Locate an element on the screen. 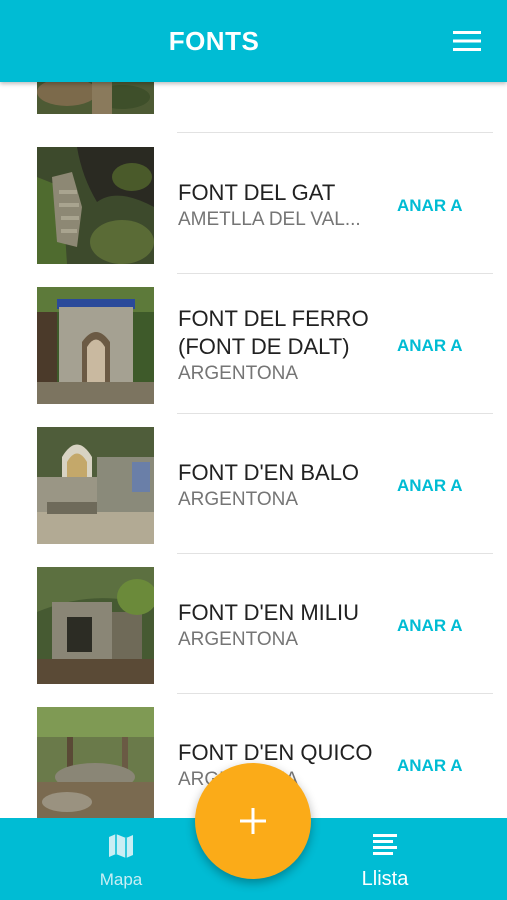 This screenshot has height=900, width=507. map-icon is located at coordinates (121, 846).